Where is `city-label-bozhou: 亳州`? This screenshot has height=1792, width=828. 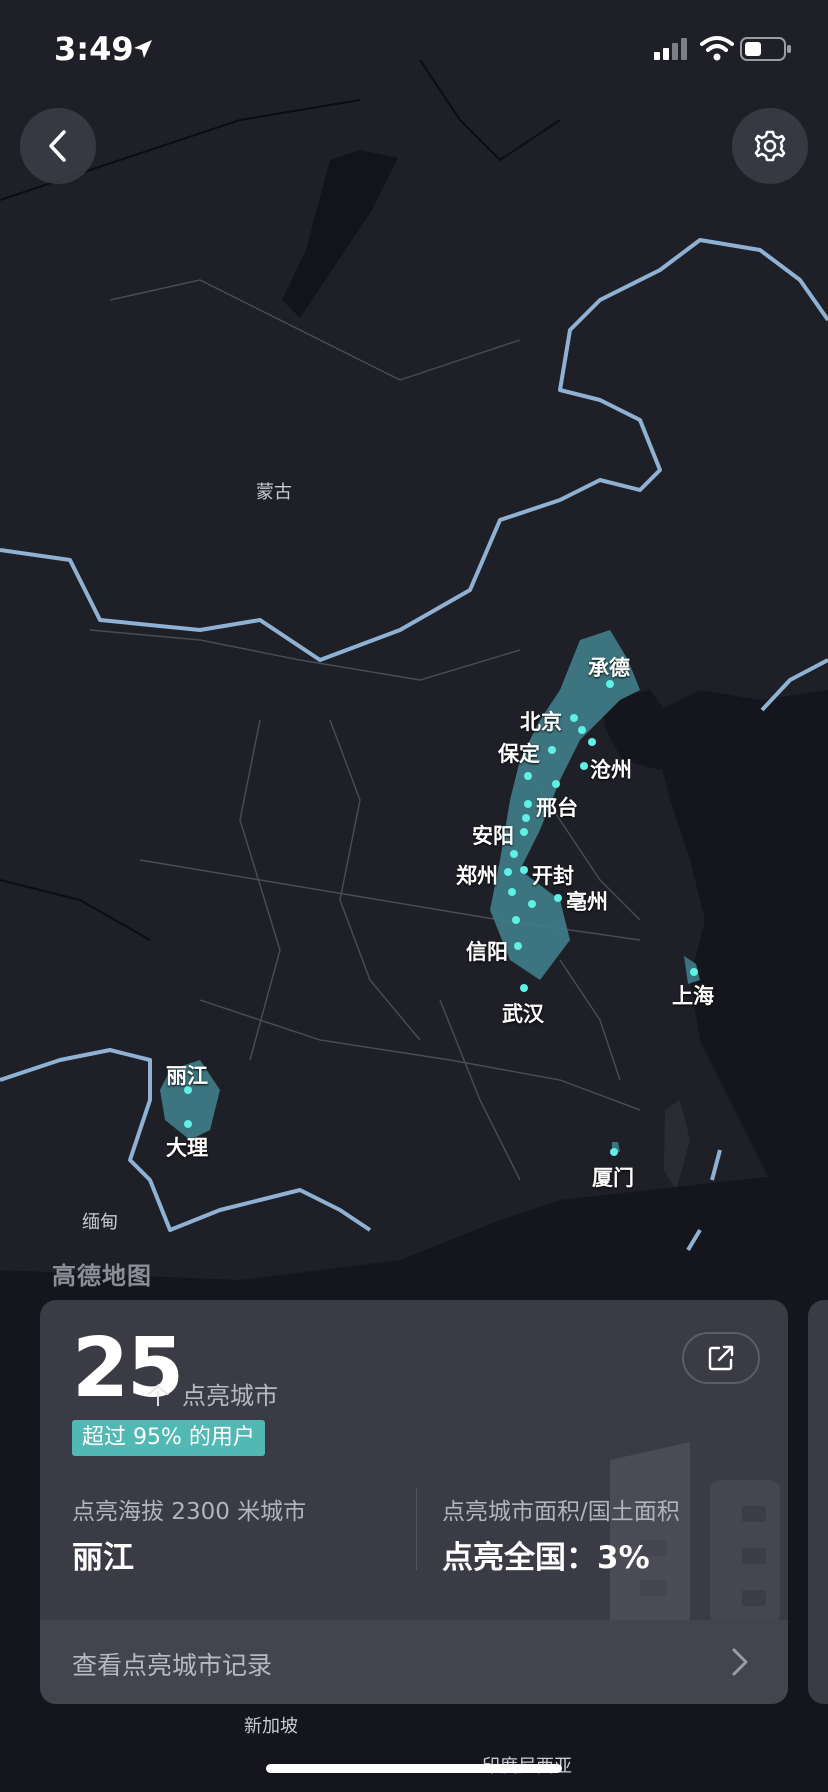 city-label-bozhou: 亳州 is located at coordinates (587, 901).